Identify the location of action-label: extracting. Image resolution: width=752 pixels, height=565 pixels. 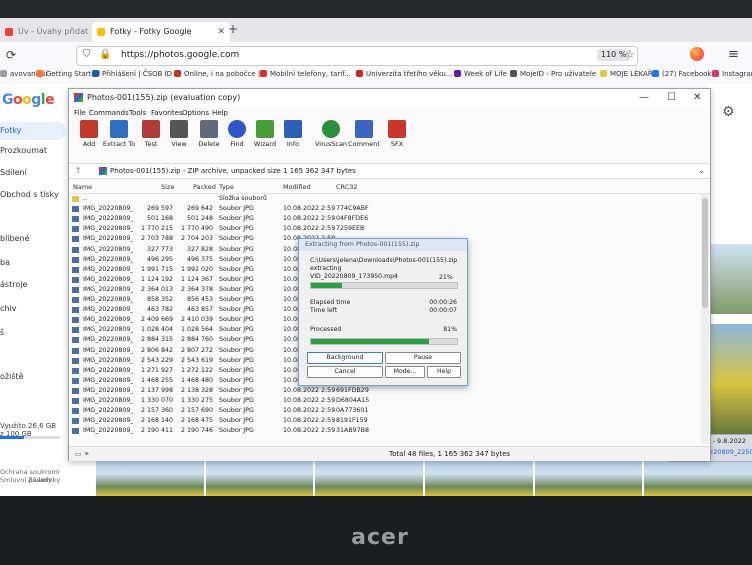
(326, 268).